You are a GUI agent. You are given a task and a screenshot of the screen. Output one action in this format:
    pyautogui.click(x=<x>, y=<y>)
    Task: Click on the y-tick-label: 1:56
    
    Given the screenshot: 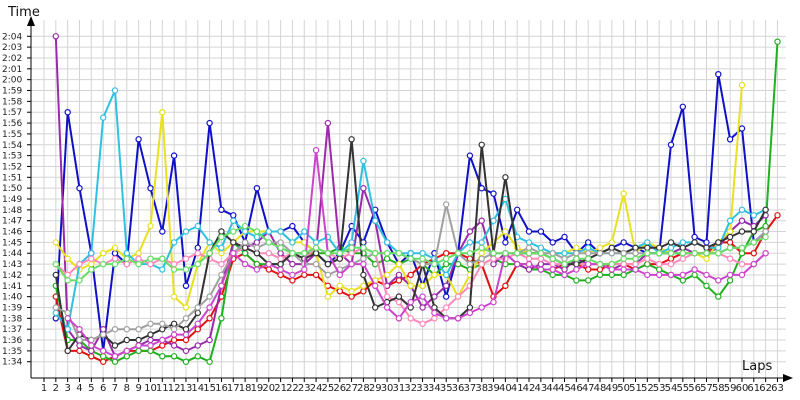 What is the action you would take?
    pyautogui.click(x=12, y=124)
    